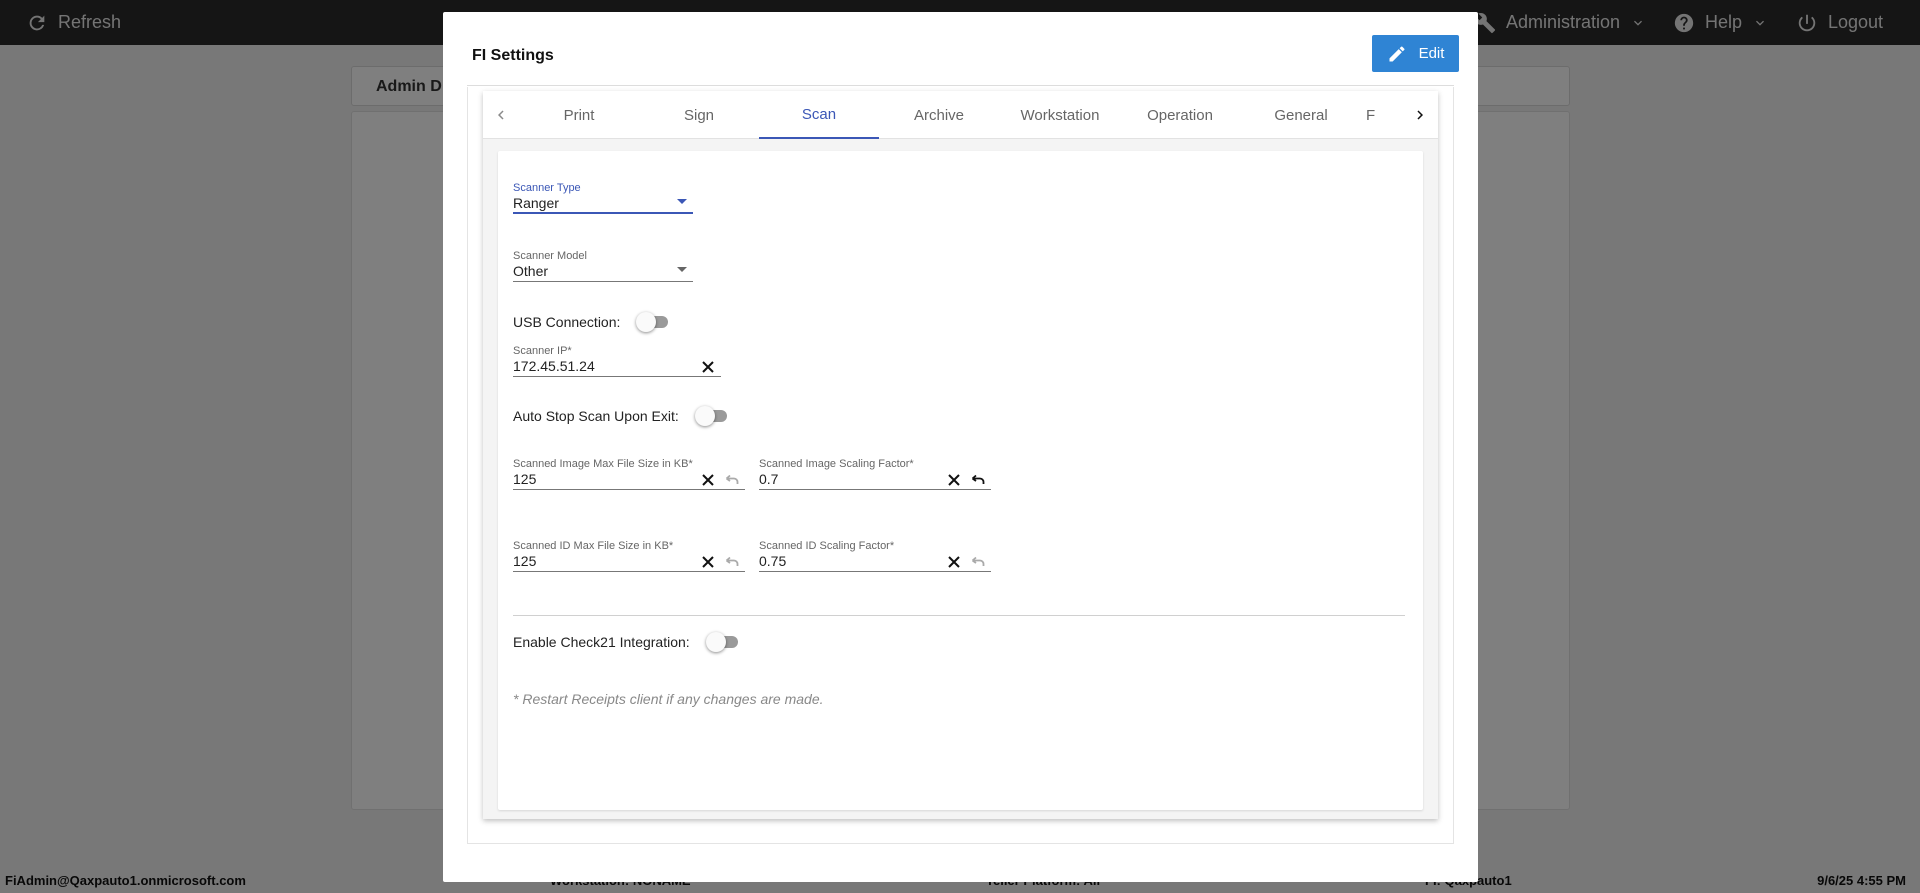 This screenshot has height=893, width=1920. Describe the element at coordinates (629, 556) in the screenshot. I see `id-max-size-field: Scanned ID Max File Size in KB* 125` at that location.